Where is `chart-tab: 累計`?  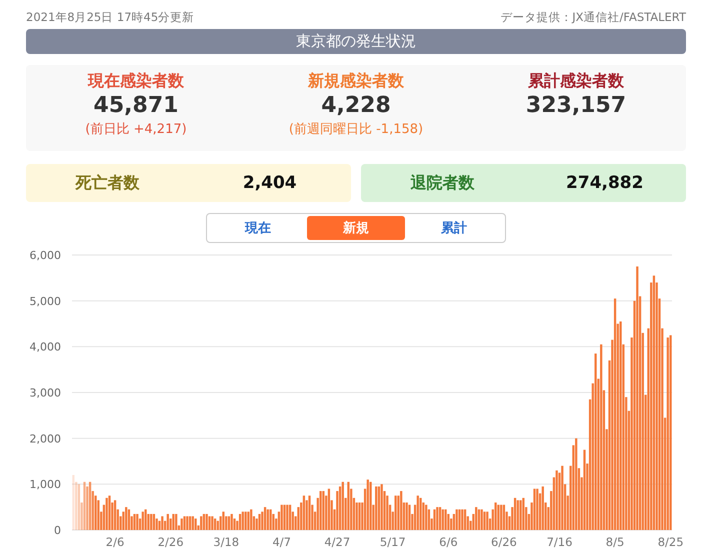
chart-tab: 累計 is located at coordinates (454, 228).